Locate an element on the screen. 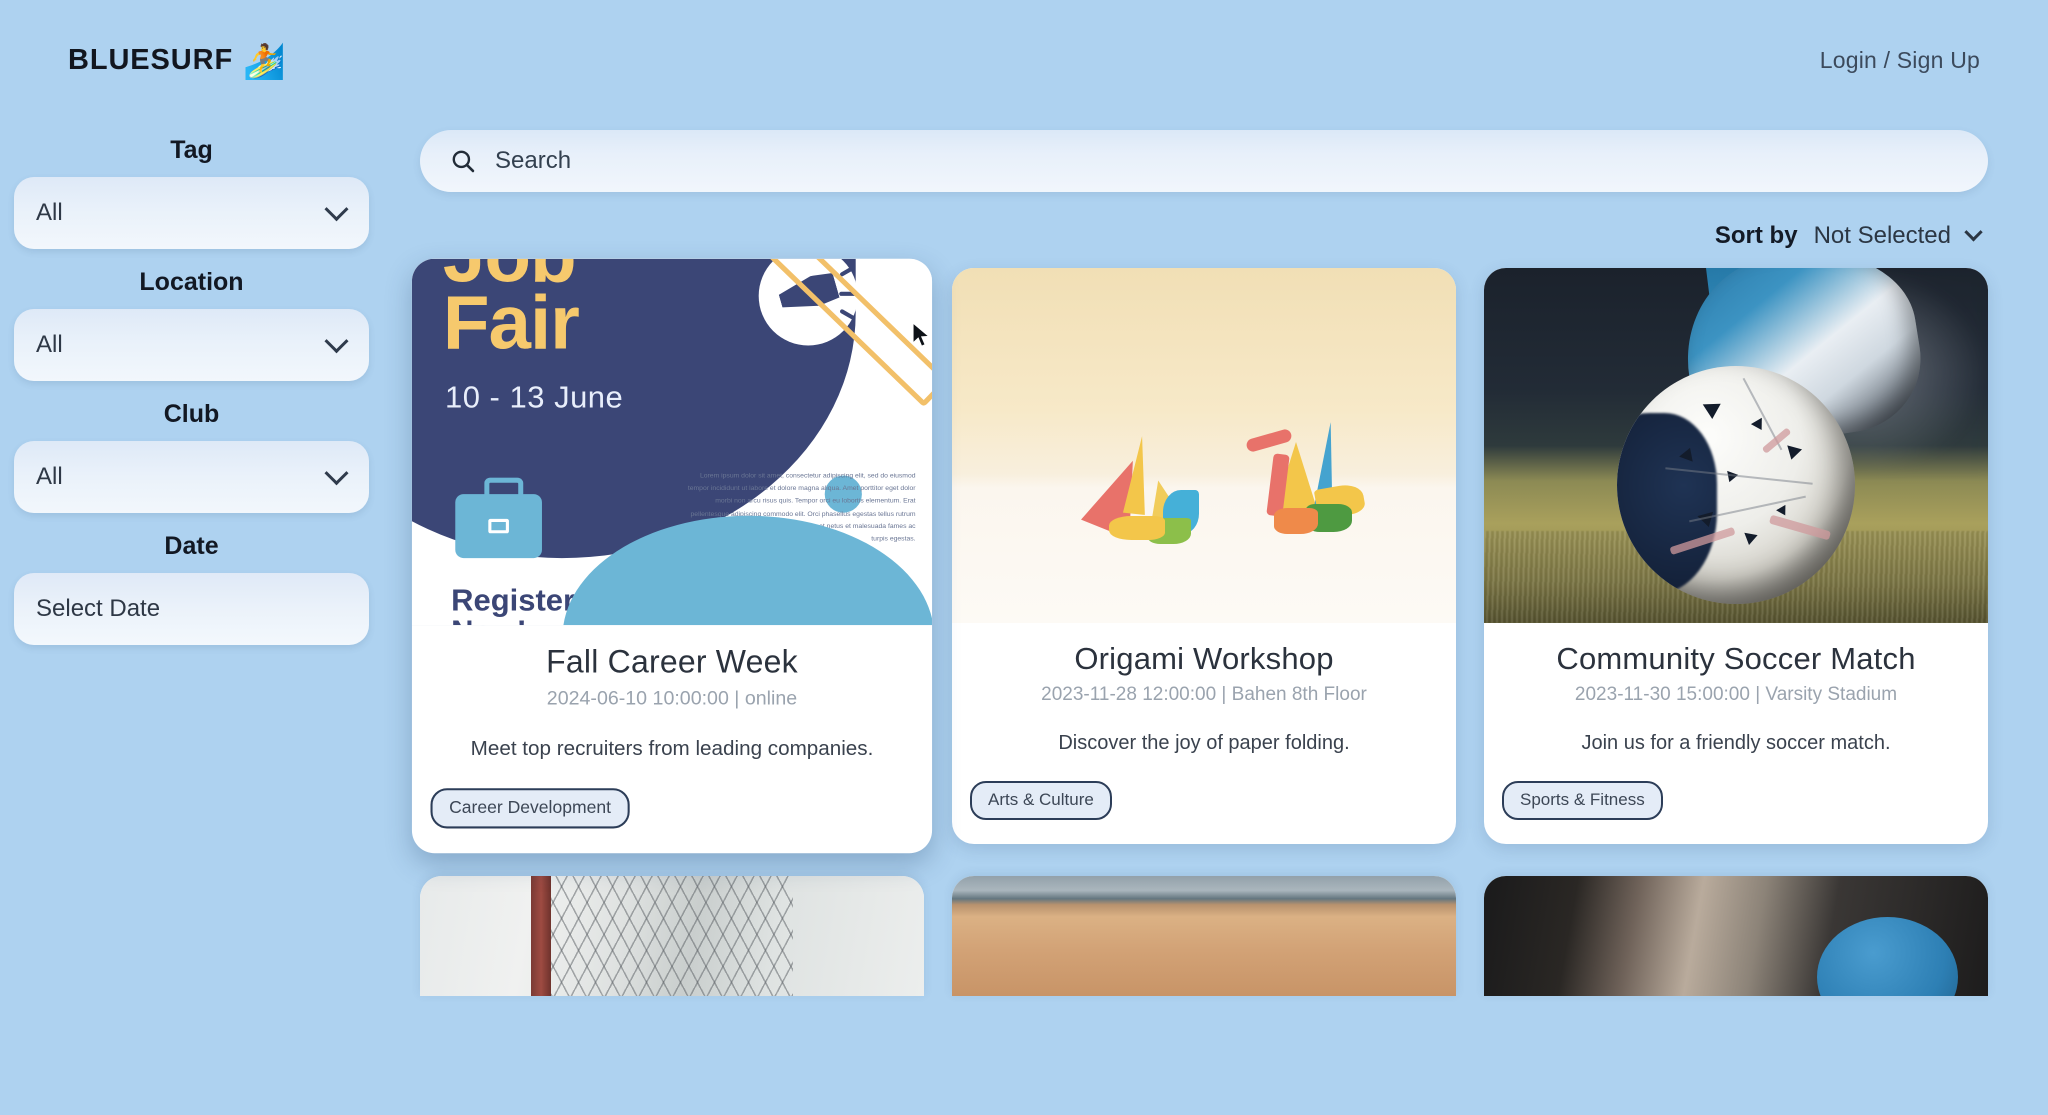  brand-name: BLUESURF is located at coordinates (151, 59).